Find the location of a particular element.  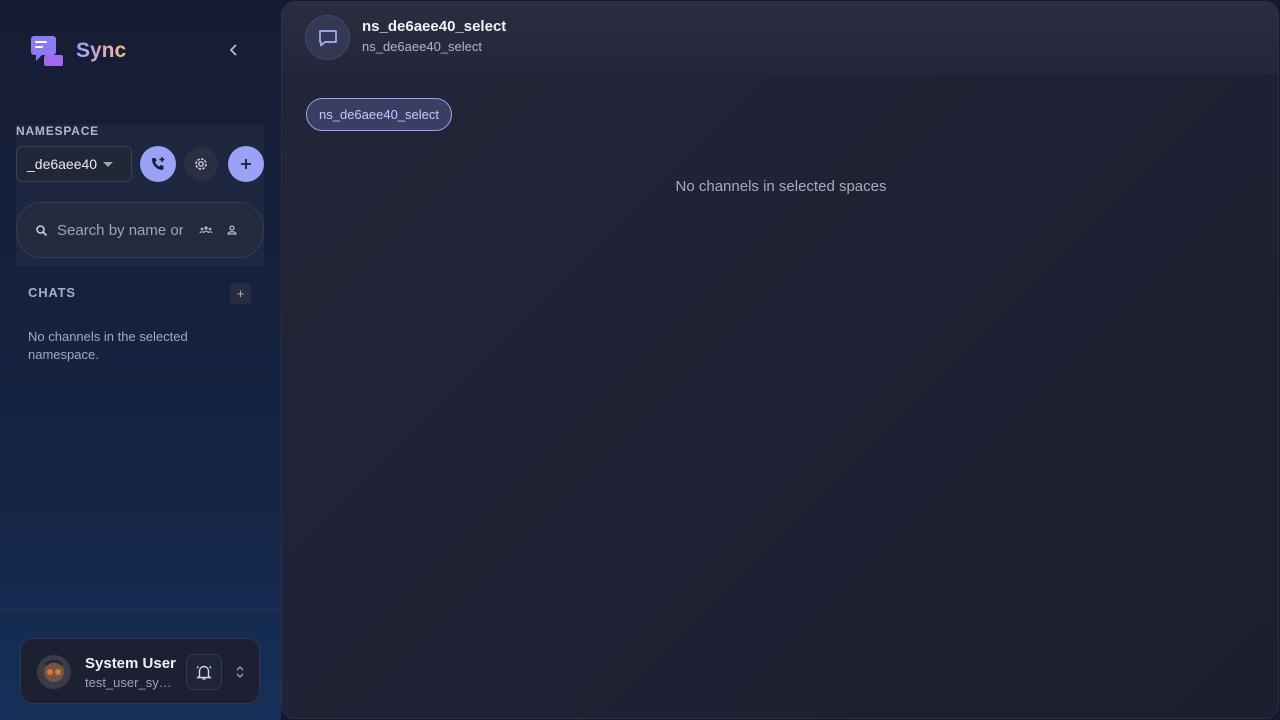

user-card: System User test_user_system is located at coordinates (140, 671).